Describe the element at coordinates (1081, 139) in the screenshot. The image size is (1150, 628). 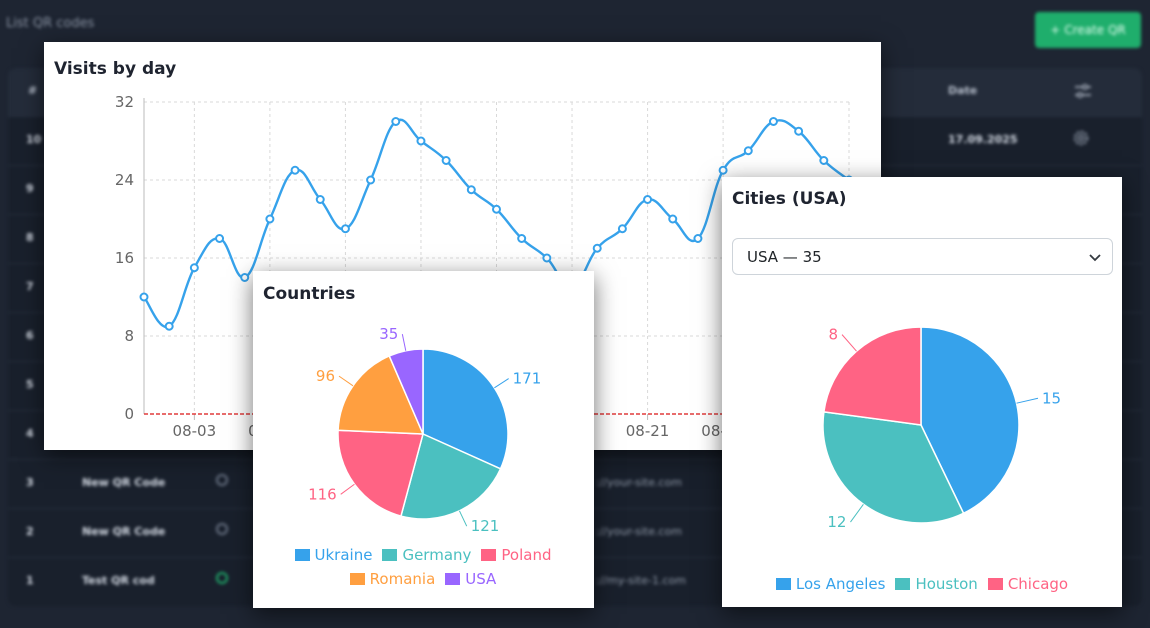
I see `gear-icon` at that location.